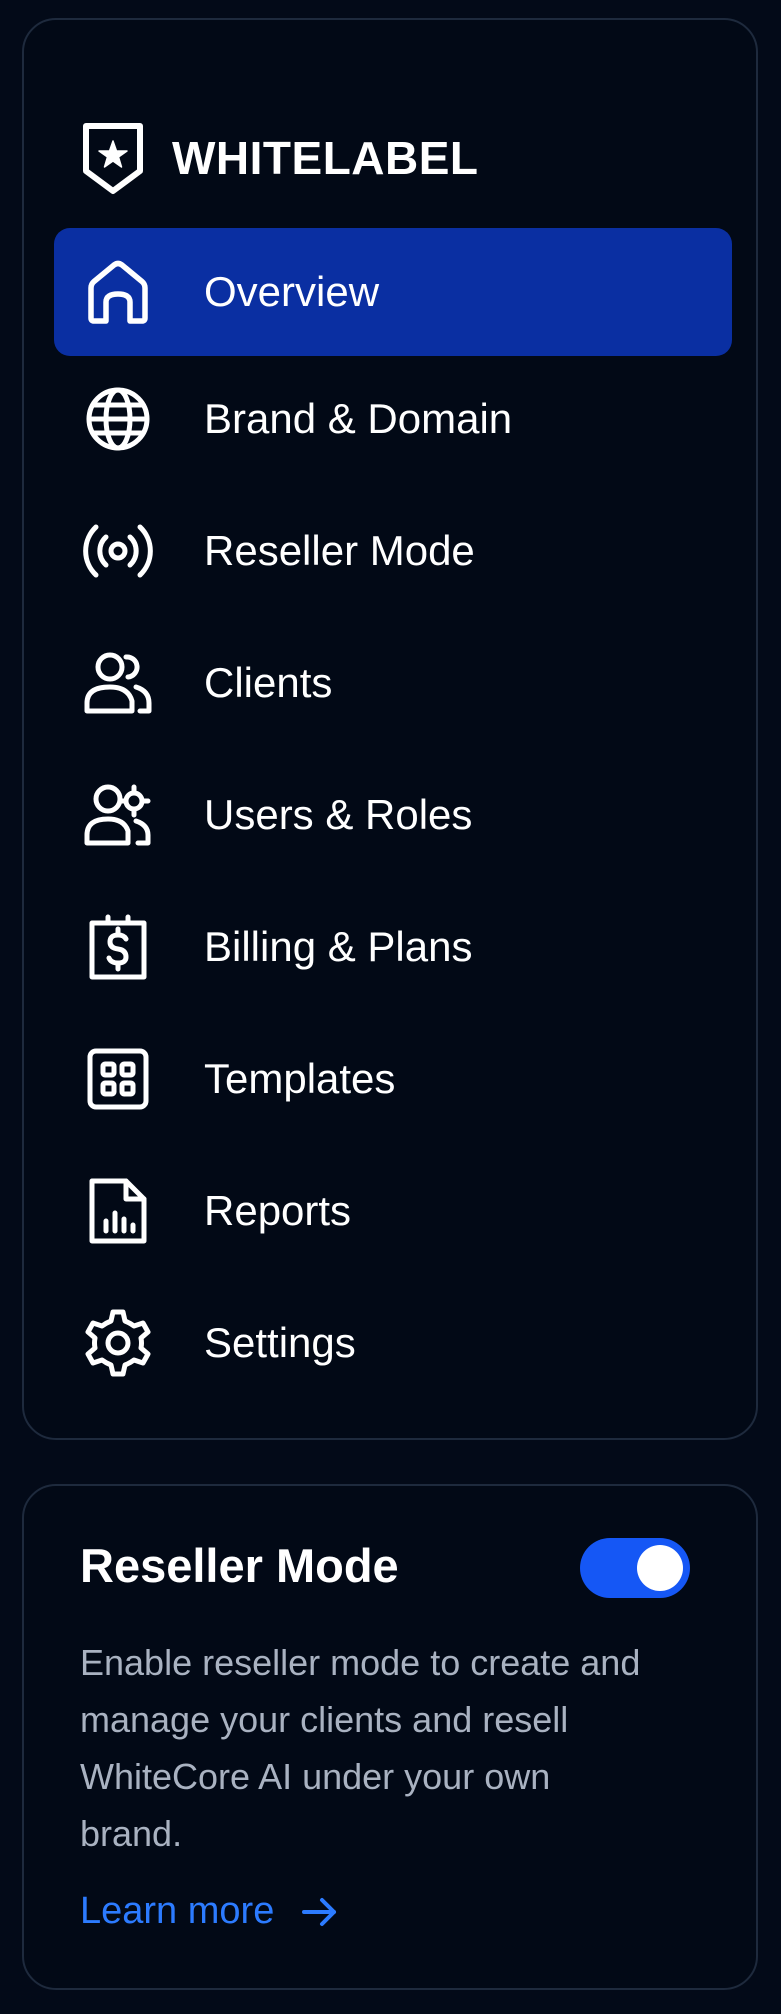 Image resolution: width=781 pixels, height=2014 pixels. I want to click on reseller-mode-toggle, so click(635, 1568).